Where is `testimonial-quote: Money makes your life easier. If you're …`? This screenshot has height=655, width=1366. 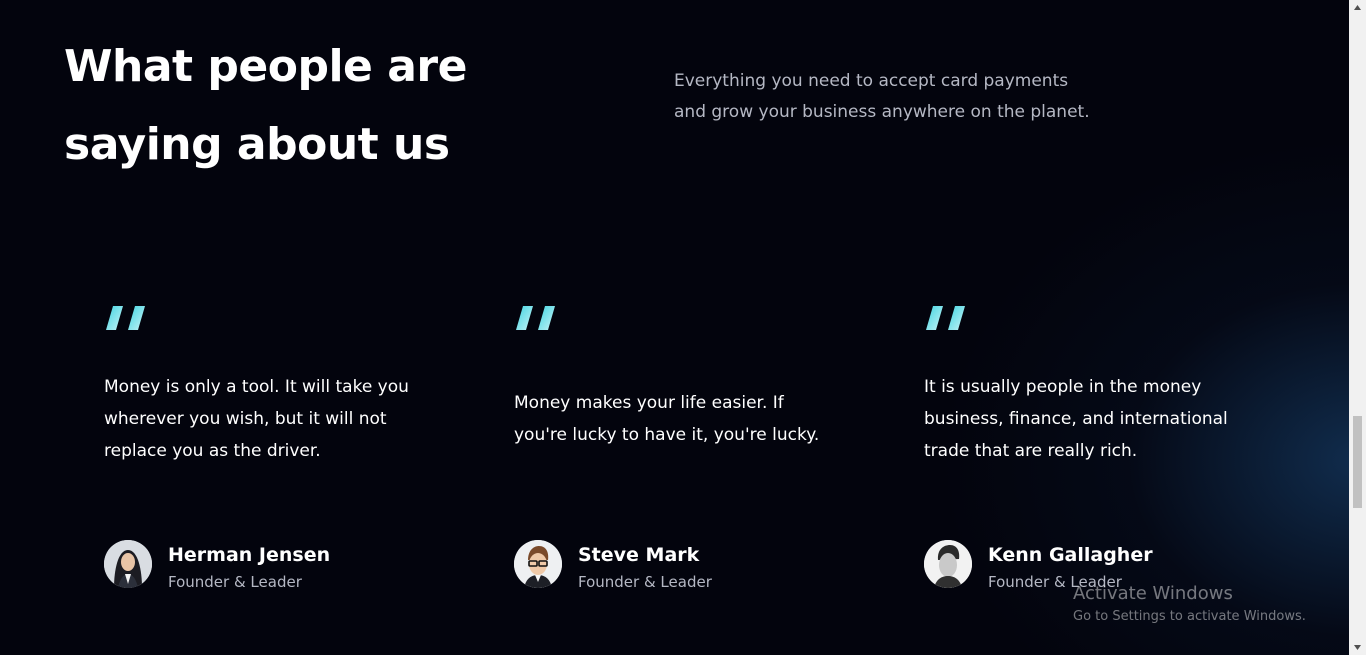 testimonial-quote: Money makes your life easier. If you're … is located at coordinates (667, 419).